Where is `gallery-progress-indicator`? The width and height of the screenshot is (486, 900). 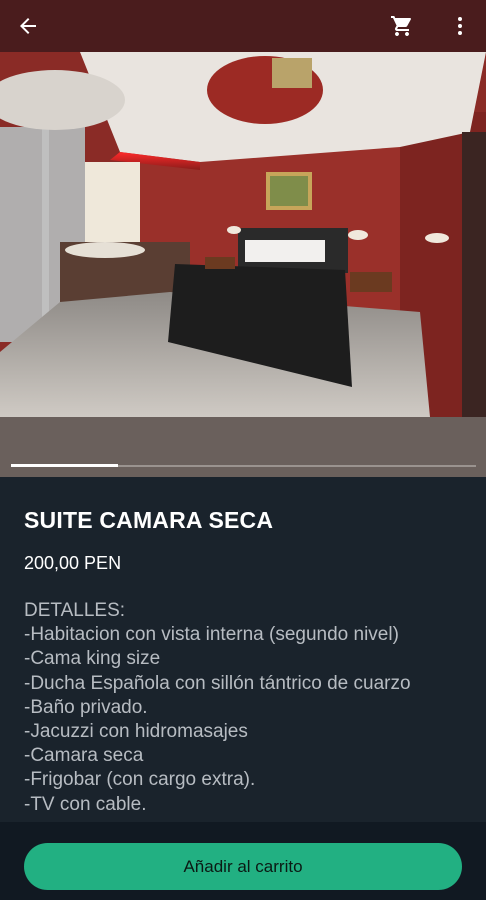 gallery-progress-indicator is located at coordinates (64, 465).